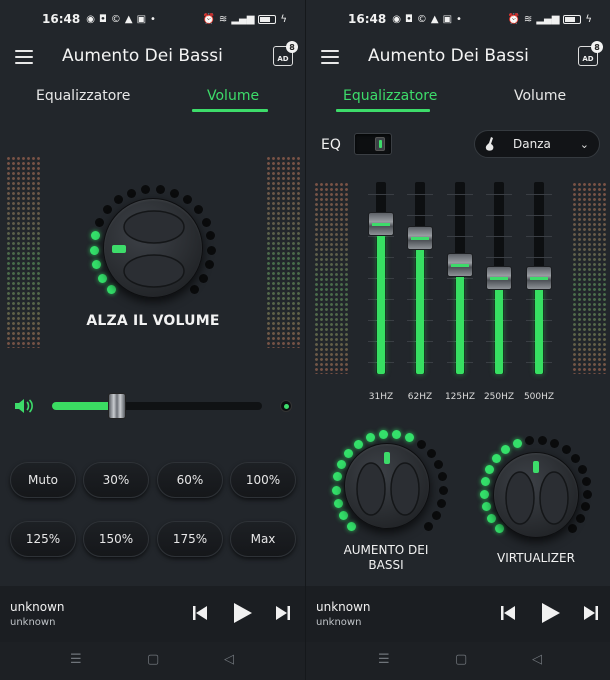 The image size is (610, 680). Describe the element at coordinates (263, 480) in the screenshot. I see `preset-button-100pct: 100%` at that location.